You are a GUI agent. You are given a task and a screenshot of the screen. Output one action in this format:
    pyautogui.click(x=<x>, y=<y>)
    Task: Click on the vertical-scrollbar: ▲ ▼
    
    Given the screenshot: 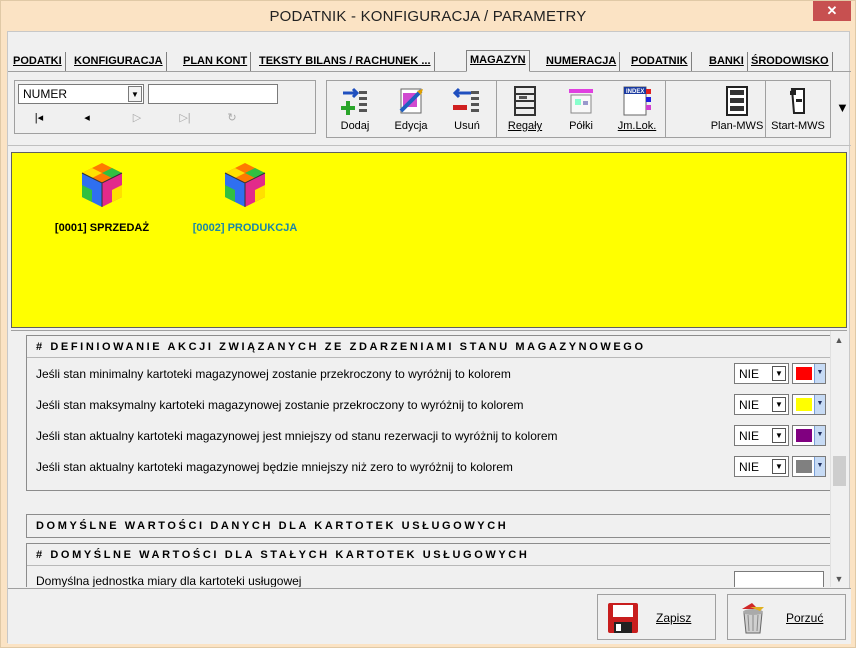 What is the action you would take?
    pyautogui.click(x=838, y=459)
    